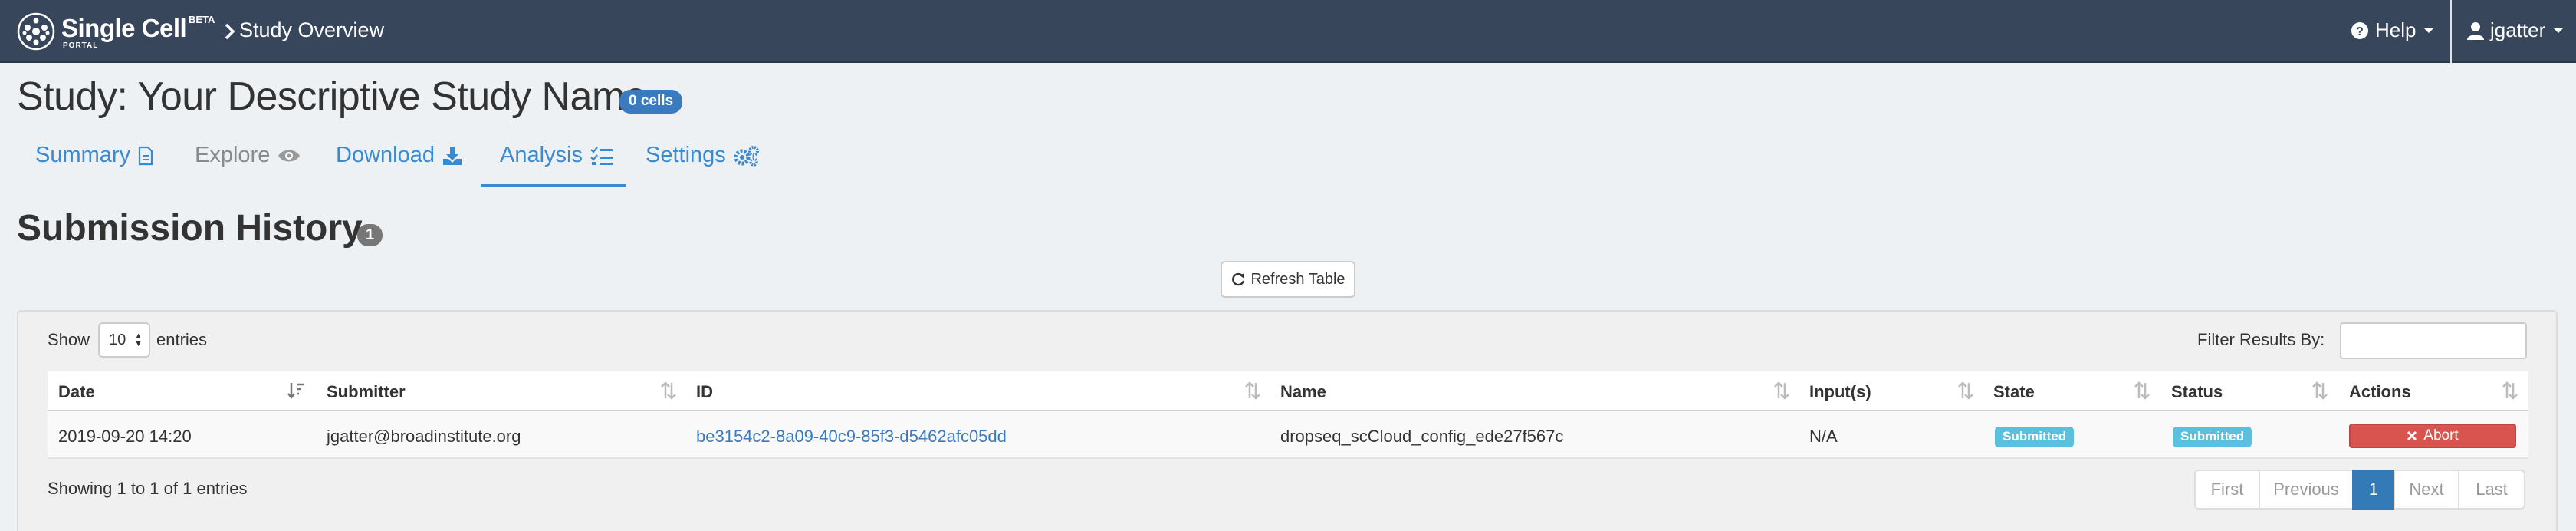 This screenshot has height=531, width=2576. Describe the element at coordinates (1303, 392) in the screenshot. I see `column-header-name: Name` at that location.